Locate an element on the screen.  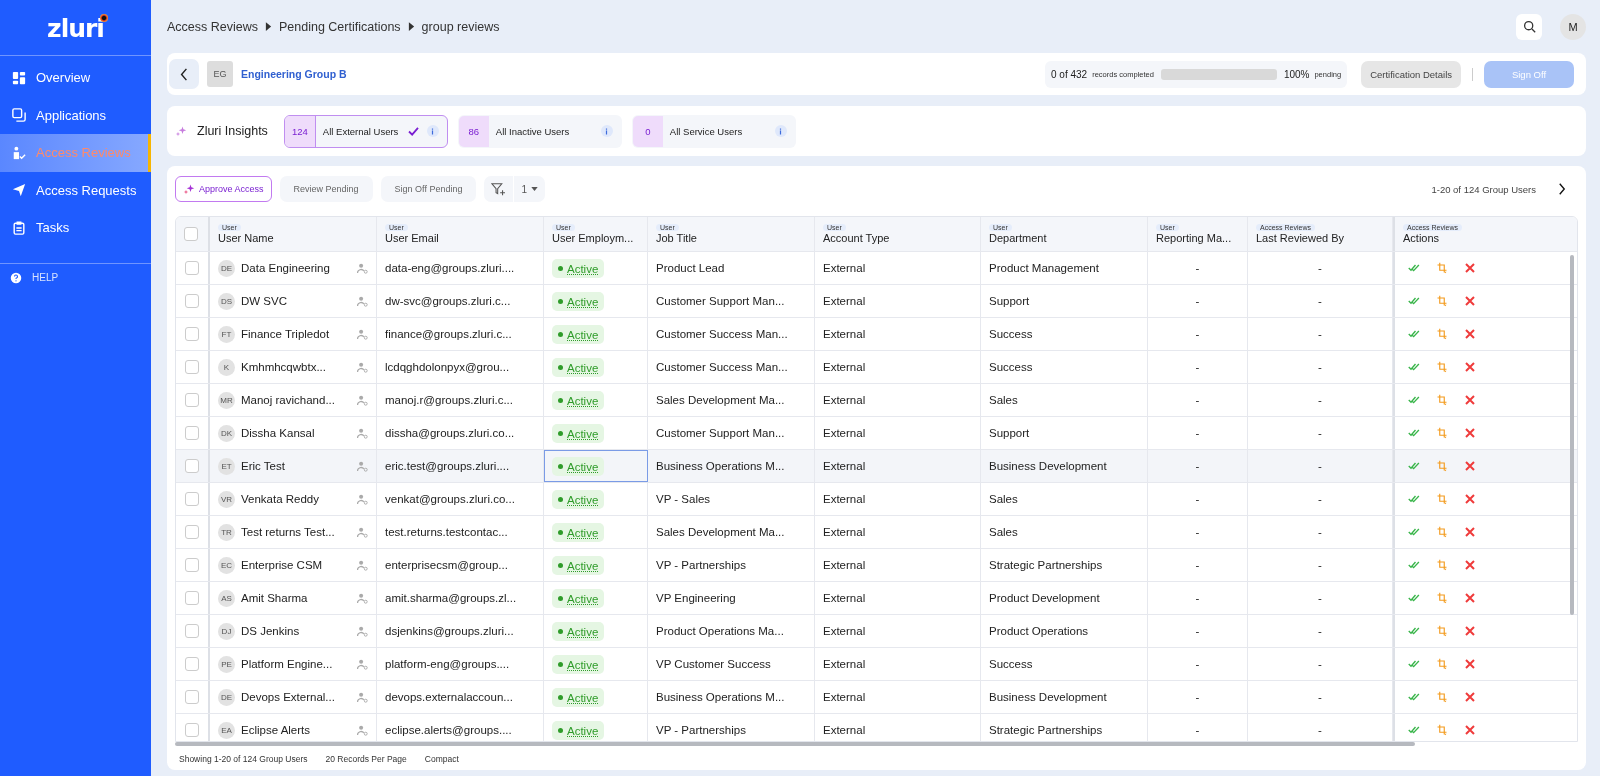
horizontal-scrollbar is located at coordinates (795, 744).